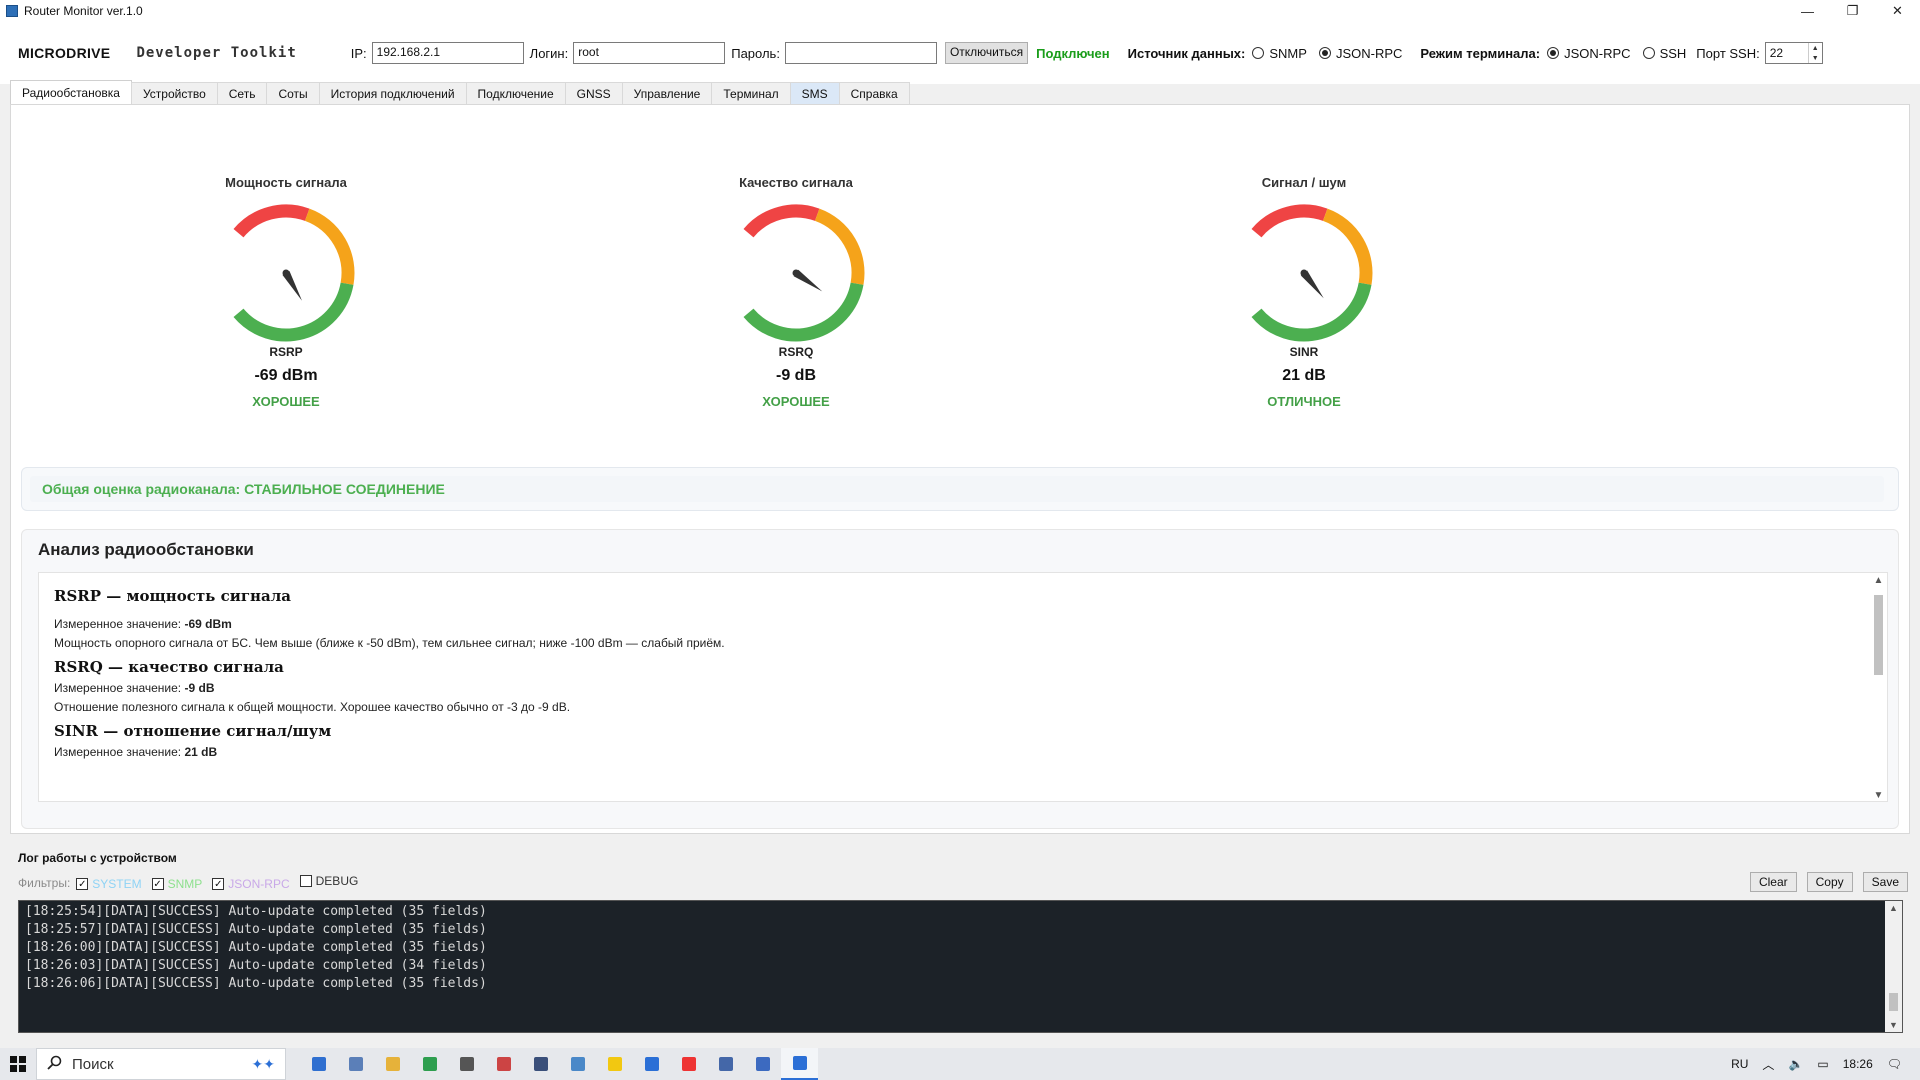  Describe the element at coordinates (293, 93) in the screenshot. I see `tab-3: Соты` at that location.